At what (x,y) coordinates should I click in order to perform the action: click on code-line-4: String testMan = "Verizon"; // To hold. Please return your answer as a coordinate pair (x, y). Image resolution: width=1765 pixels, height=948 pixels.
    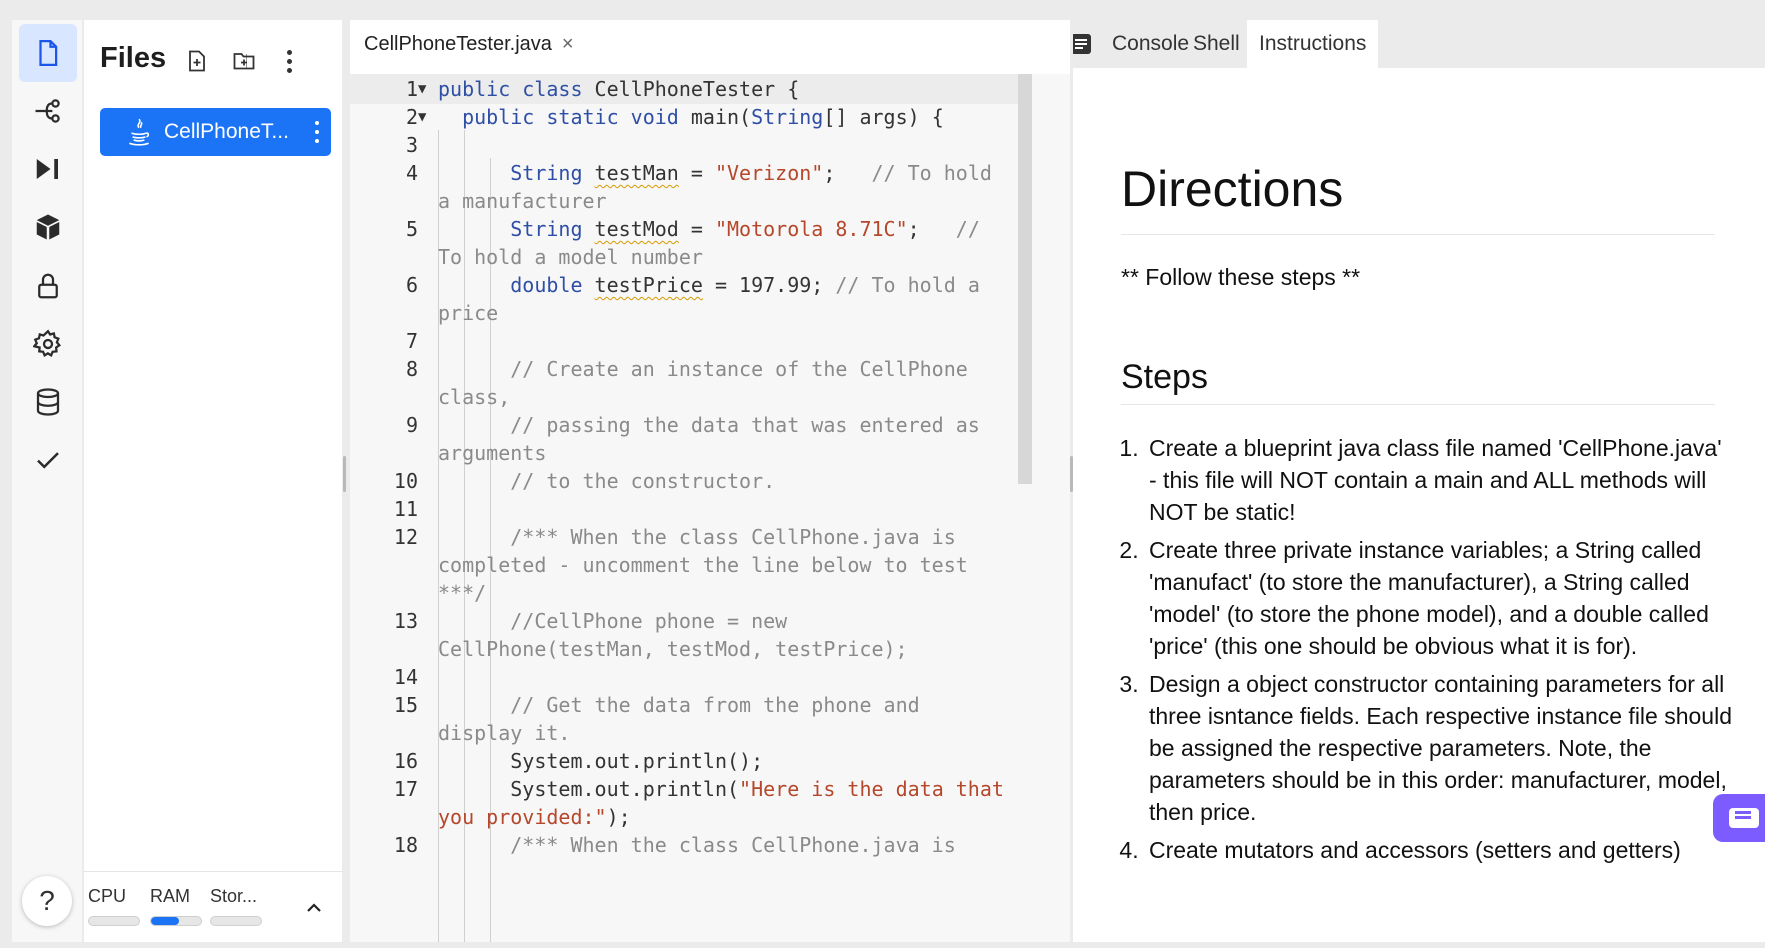
    Looking at the image, I should click on (751, 173).